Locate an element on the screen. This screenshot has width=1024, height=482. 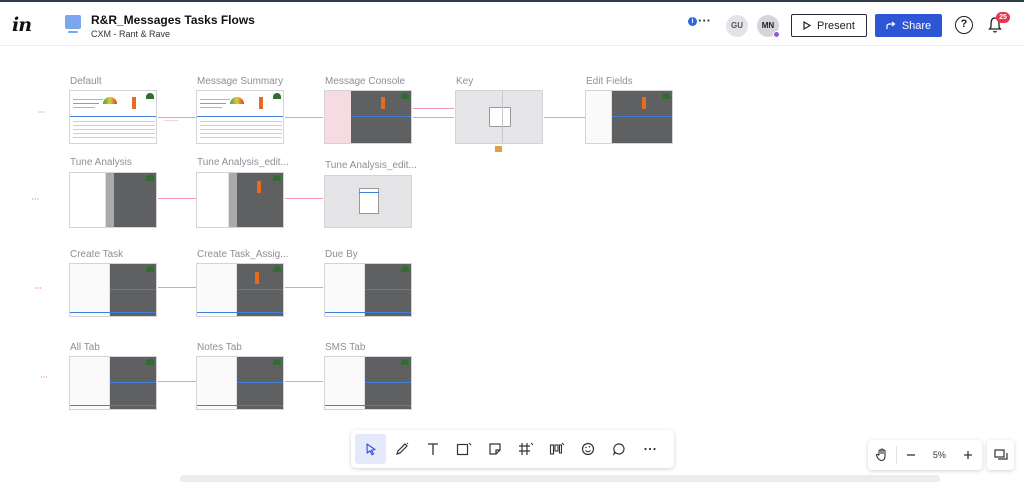
share-button: Share is located at coordinates (908, 25).